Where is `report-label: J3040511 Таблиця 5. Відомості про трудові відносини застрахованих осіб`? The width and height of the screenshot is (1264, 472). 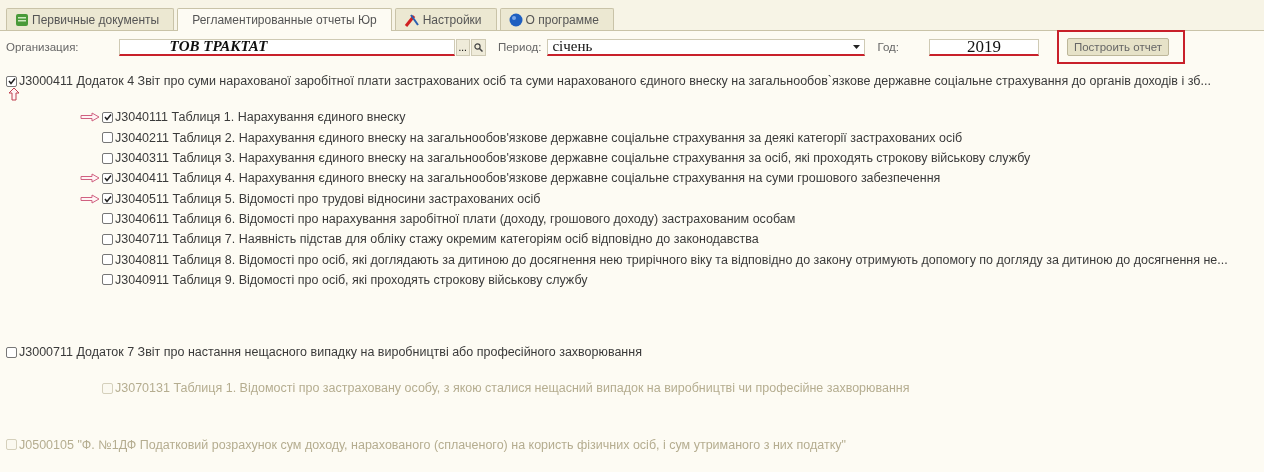
report-label: J3040511 Таблиця 5. Відомості про трудові відносини застрахованих осіб is located at coordinates (328, 198).